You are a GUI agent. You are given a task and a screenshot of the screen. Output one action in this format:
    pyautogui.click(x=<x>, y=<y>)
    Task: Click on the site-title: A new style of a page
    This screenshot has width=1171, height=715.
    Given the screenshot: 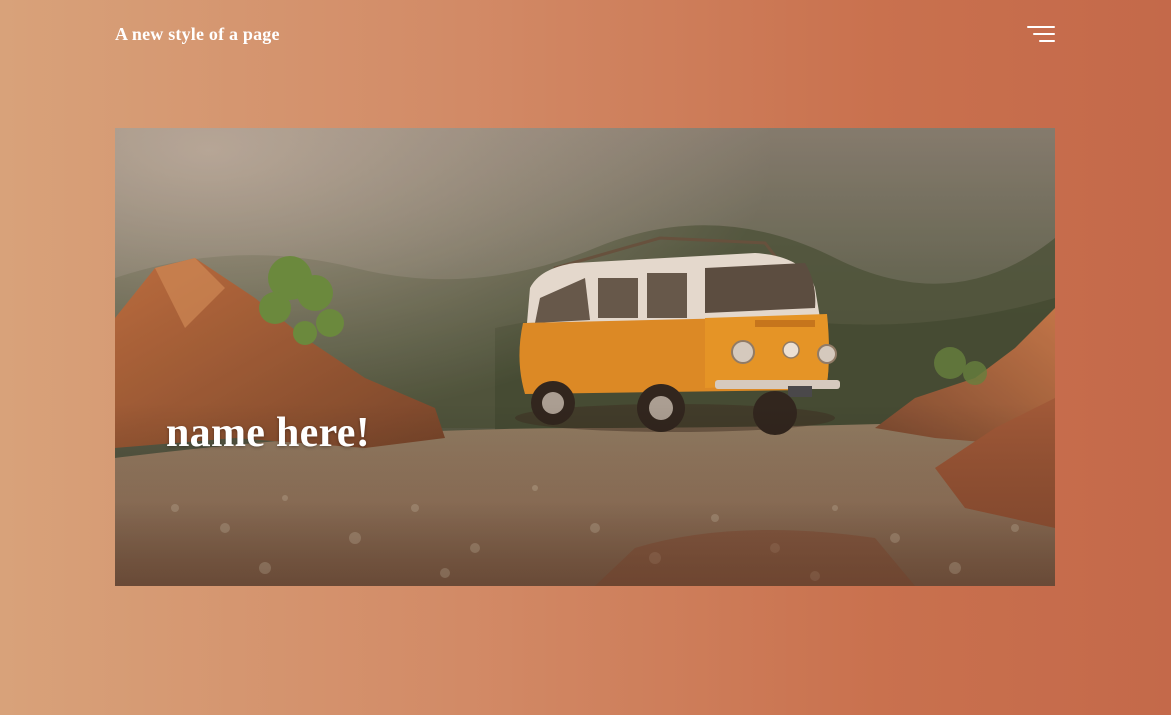 What is the action you would take?
    pyautogui.click(x=197, y=34)
    